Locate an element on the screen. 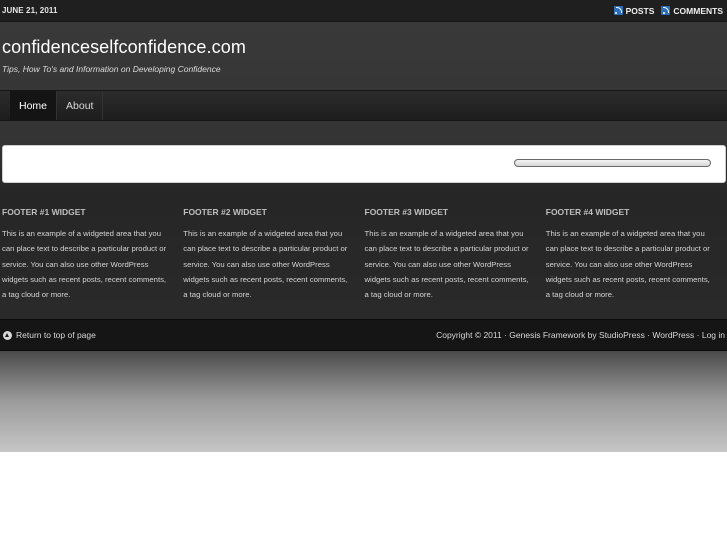 Image resolution: width=727 pixels, height=545 pixels. posts-feed-link: POSTS is located at coordinates (634, 10).